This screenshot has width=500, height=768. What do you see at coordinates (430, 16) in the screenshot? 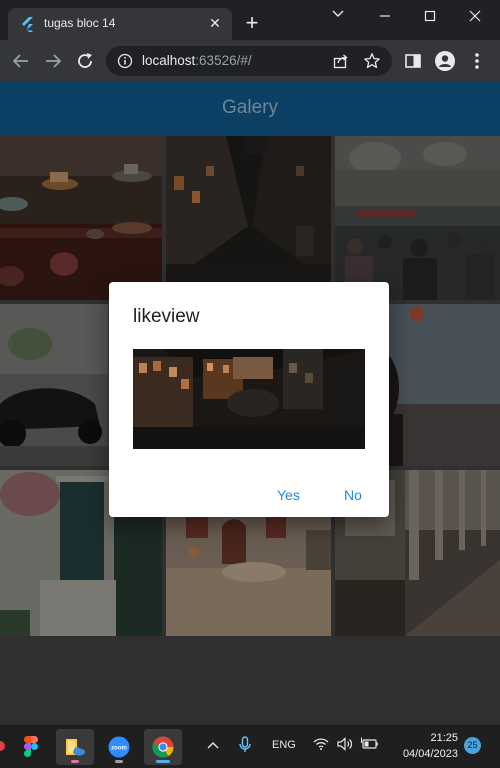
I see `maximize-icon` at bounding box center [430, 16].